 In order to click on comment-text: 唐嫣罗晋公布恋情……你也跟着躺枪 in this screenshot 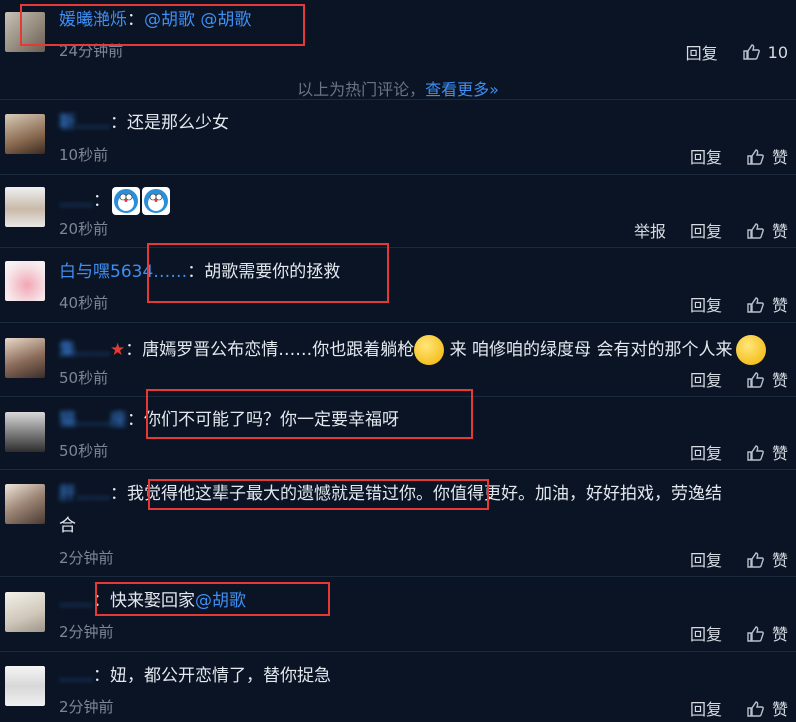, I will do `click(278, 350)`.